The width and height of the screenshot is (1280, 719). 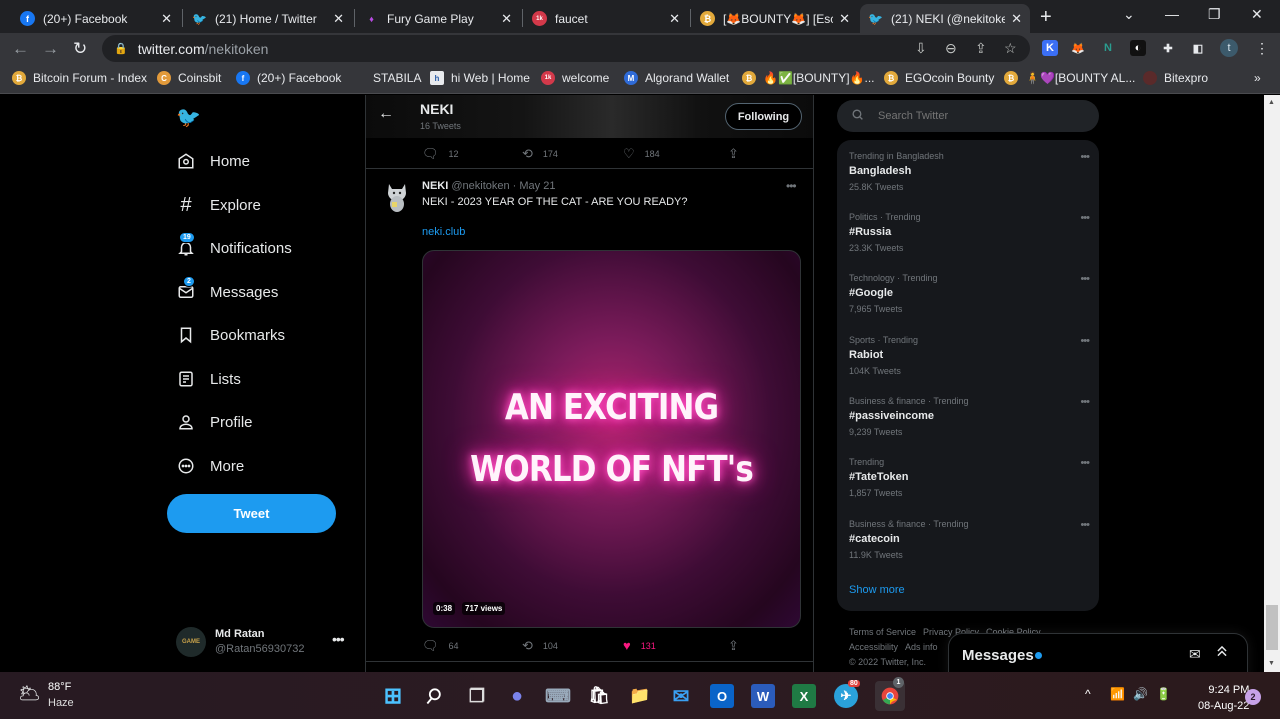 I want to click on tweet-author: NEKI, so click(x=435, y=186).